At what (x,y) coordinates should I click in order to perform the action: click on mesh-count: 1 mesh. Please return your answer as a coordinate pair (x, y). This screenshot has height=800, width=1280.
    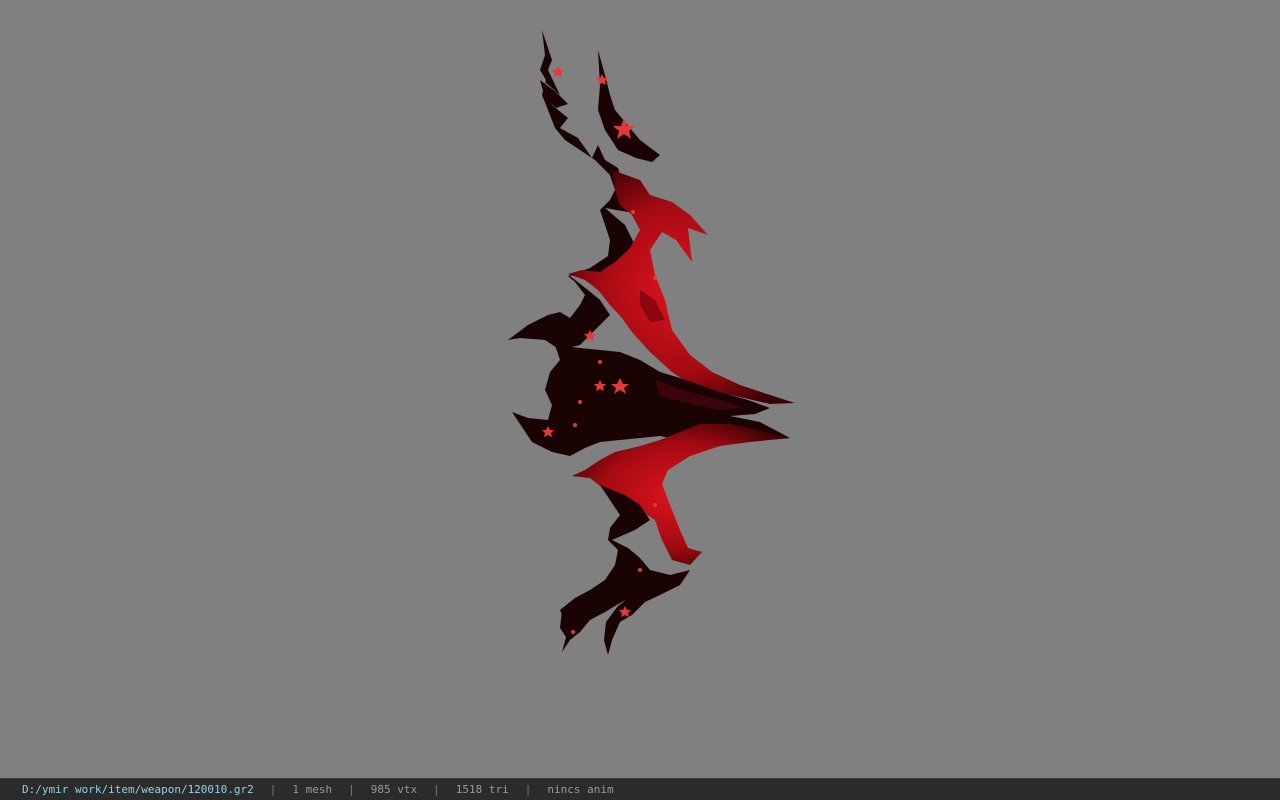
    Looking at the image, I should click on (312, 789).